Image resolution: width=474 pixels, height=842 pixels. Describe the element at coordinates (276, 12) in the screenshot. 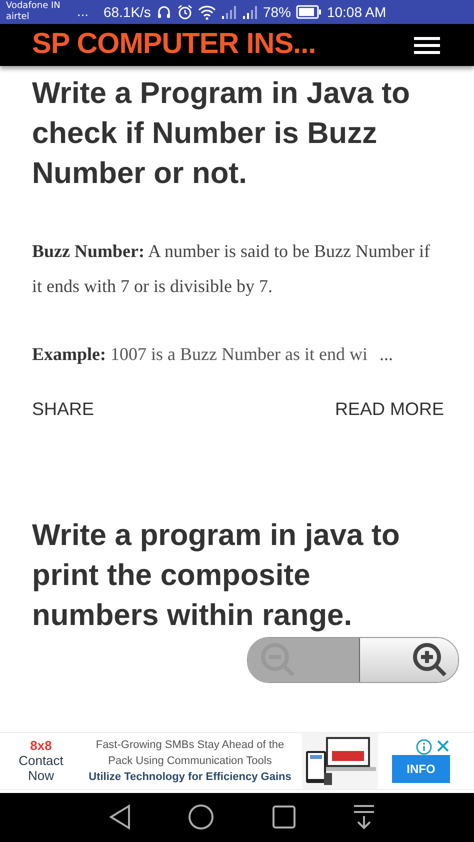

I see `battery-percent: 78%` at that location.